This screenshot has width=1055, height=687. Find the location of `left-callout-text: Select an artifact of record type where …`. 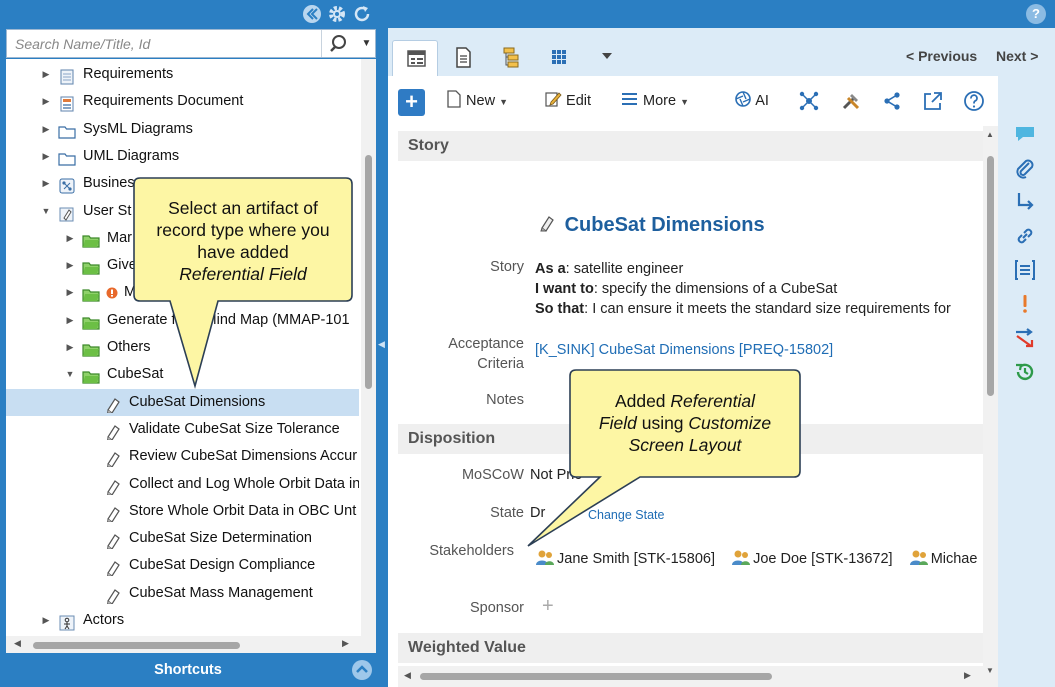

left-callout-text: Select an artifact of record type where … is located at coordinates (243, 241).